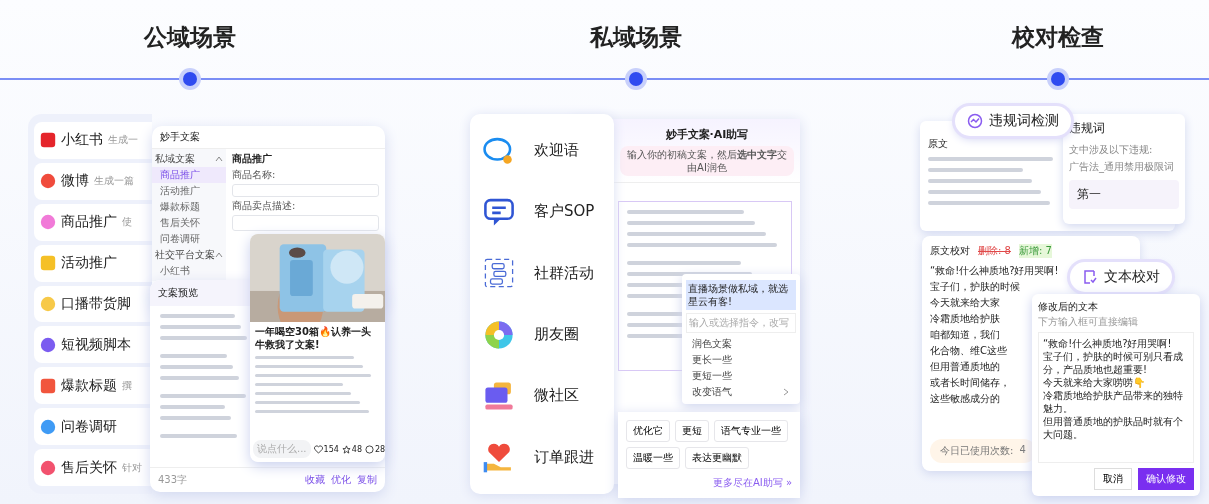 This screenshot has width=1209, height=504. What do you see at coordinates (635, 37) in the screenshot?
I see `section-title: 私域场景` at bounding box center [635, 37].